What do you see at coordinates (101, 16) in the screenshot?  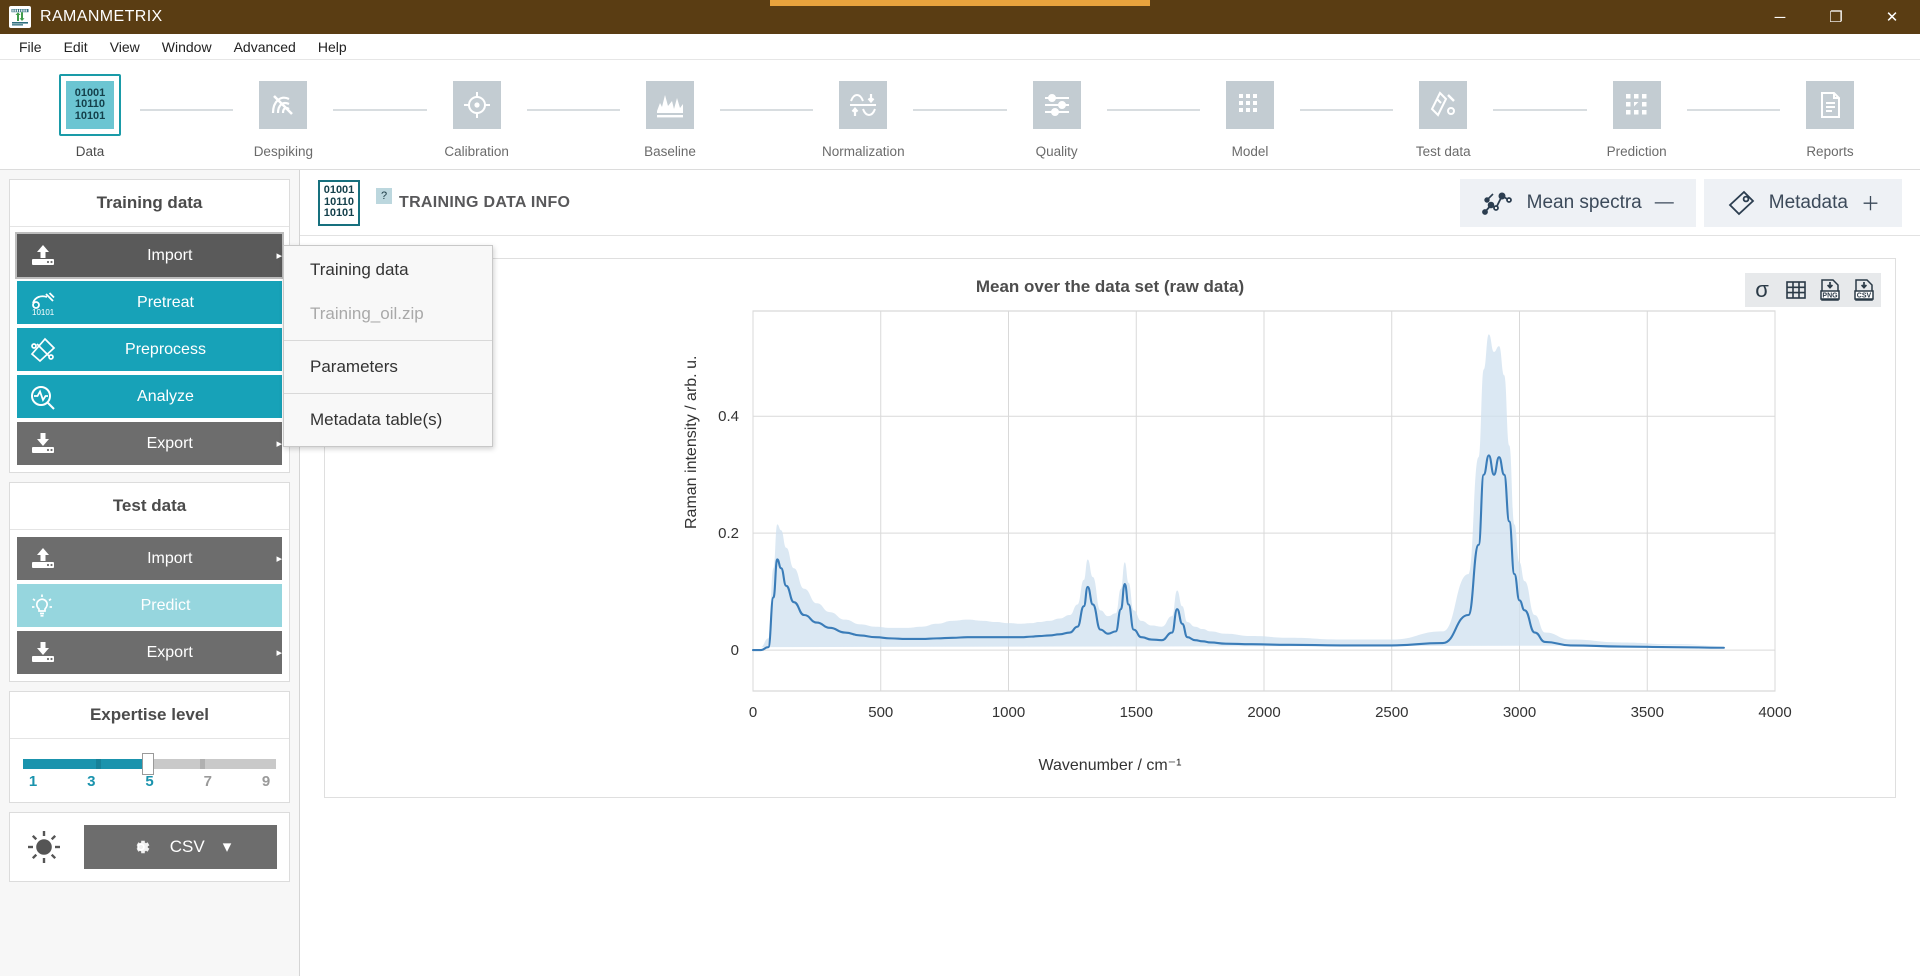 I see `app-title: RAMANMETRIX` at bounding box center [101, 16].